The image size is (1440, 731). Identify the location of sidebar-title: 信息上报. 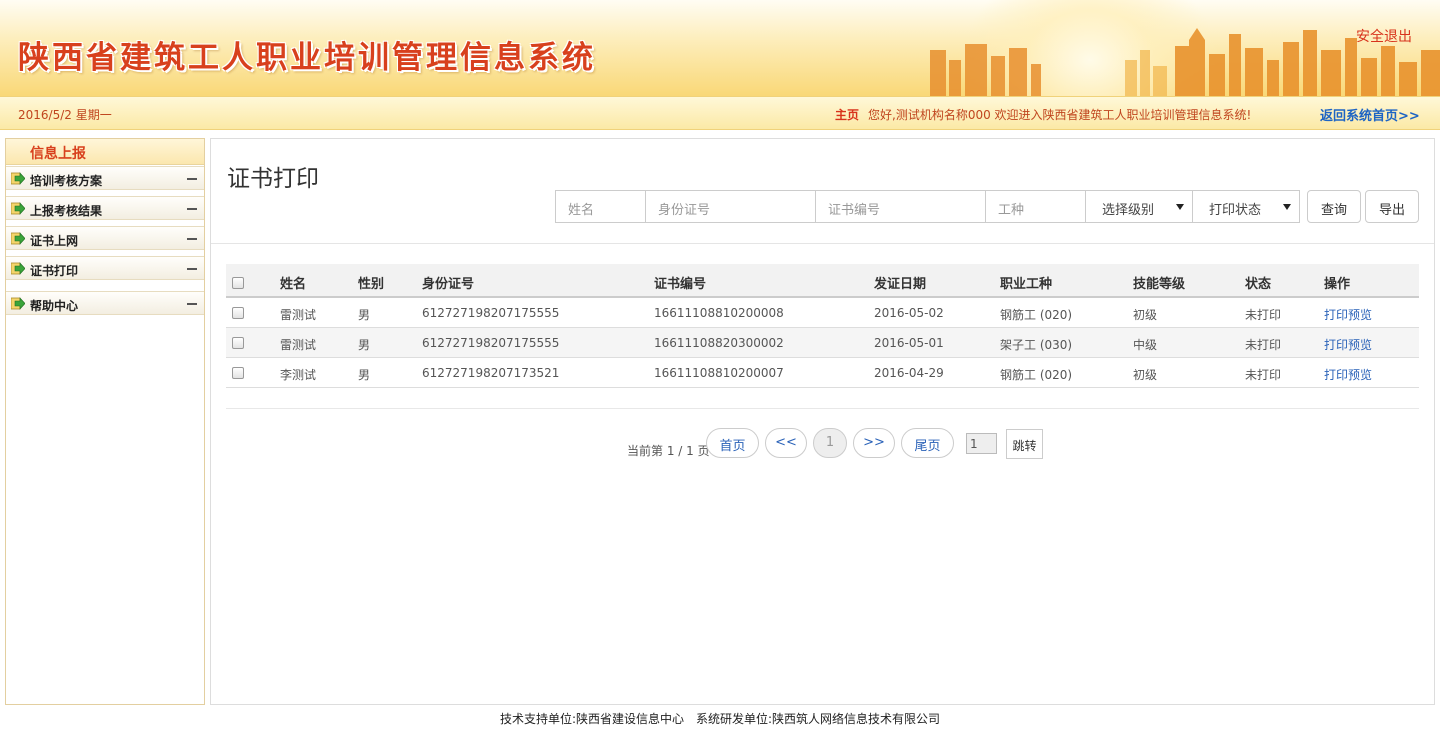
(105, 152).